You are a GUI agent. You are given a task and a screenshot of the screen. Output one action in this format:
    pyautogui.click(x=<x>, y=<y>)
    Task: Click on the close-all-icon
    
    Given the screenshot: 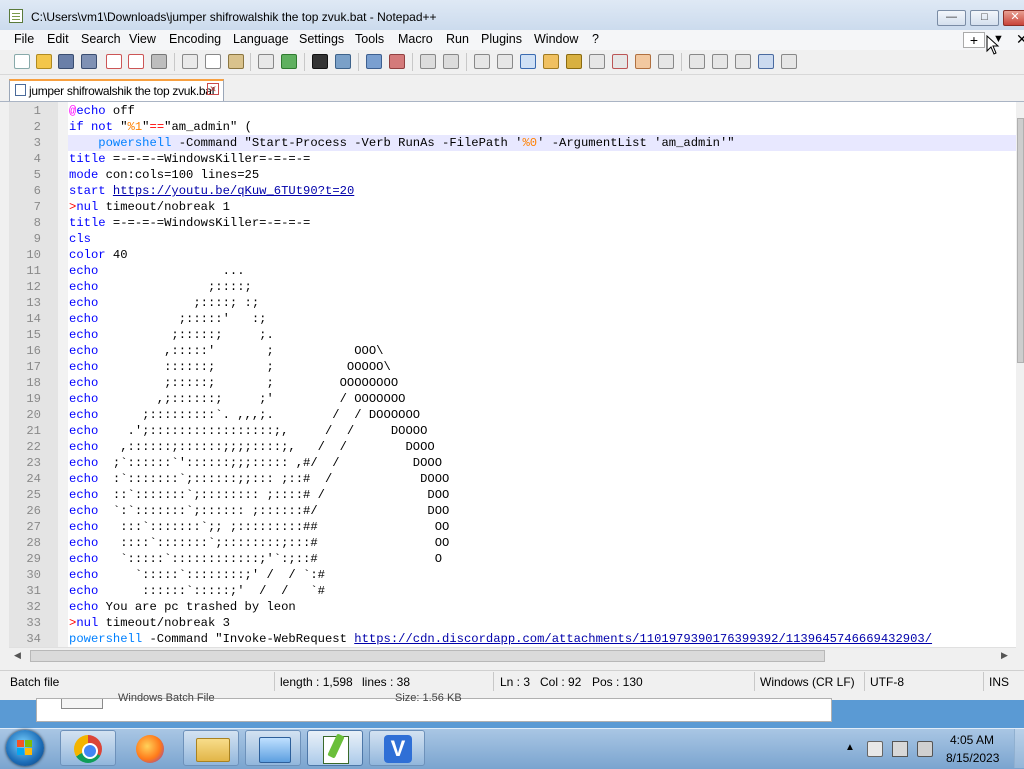 What is the action you would take?
    pyautogui.click(x=136, y=61)
    